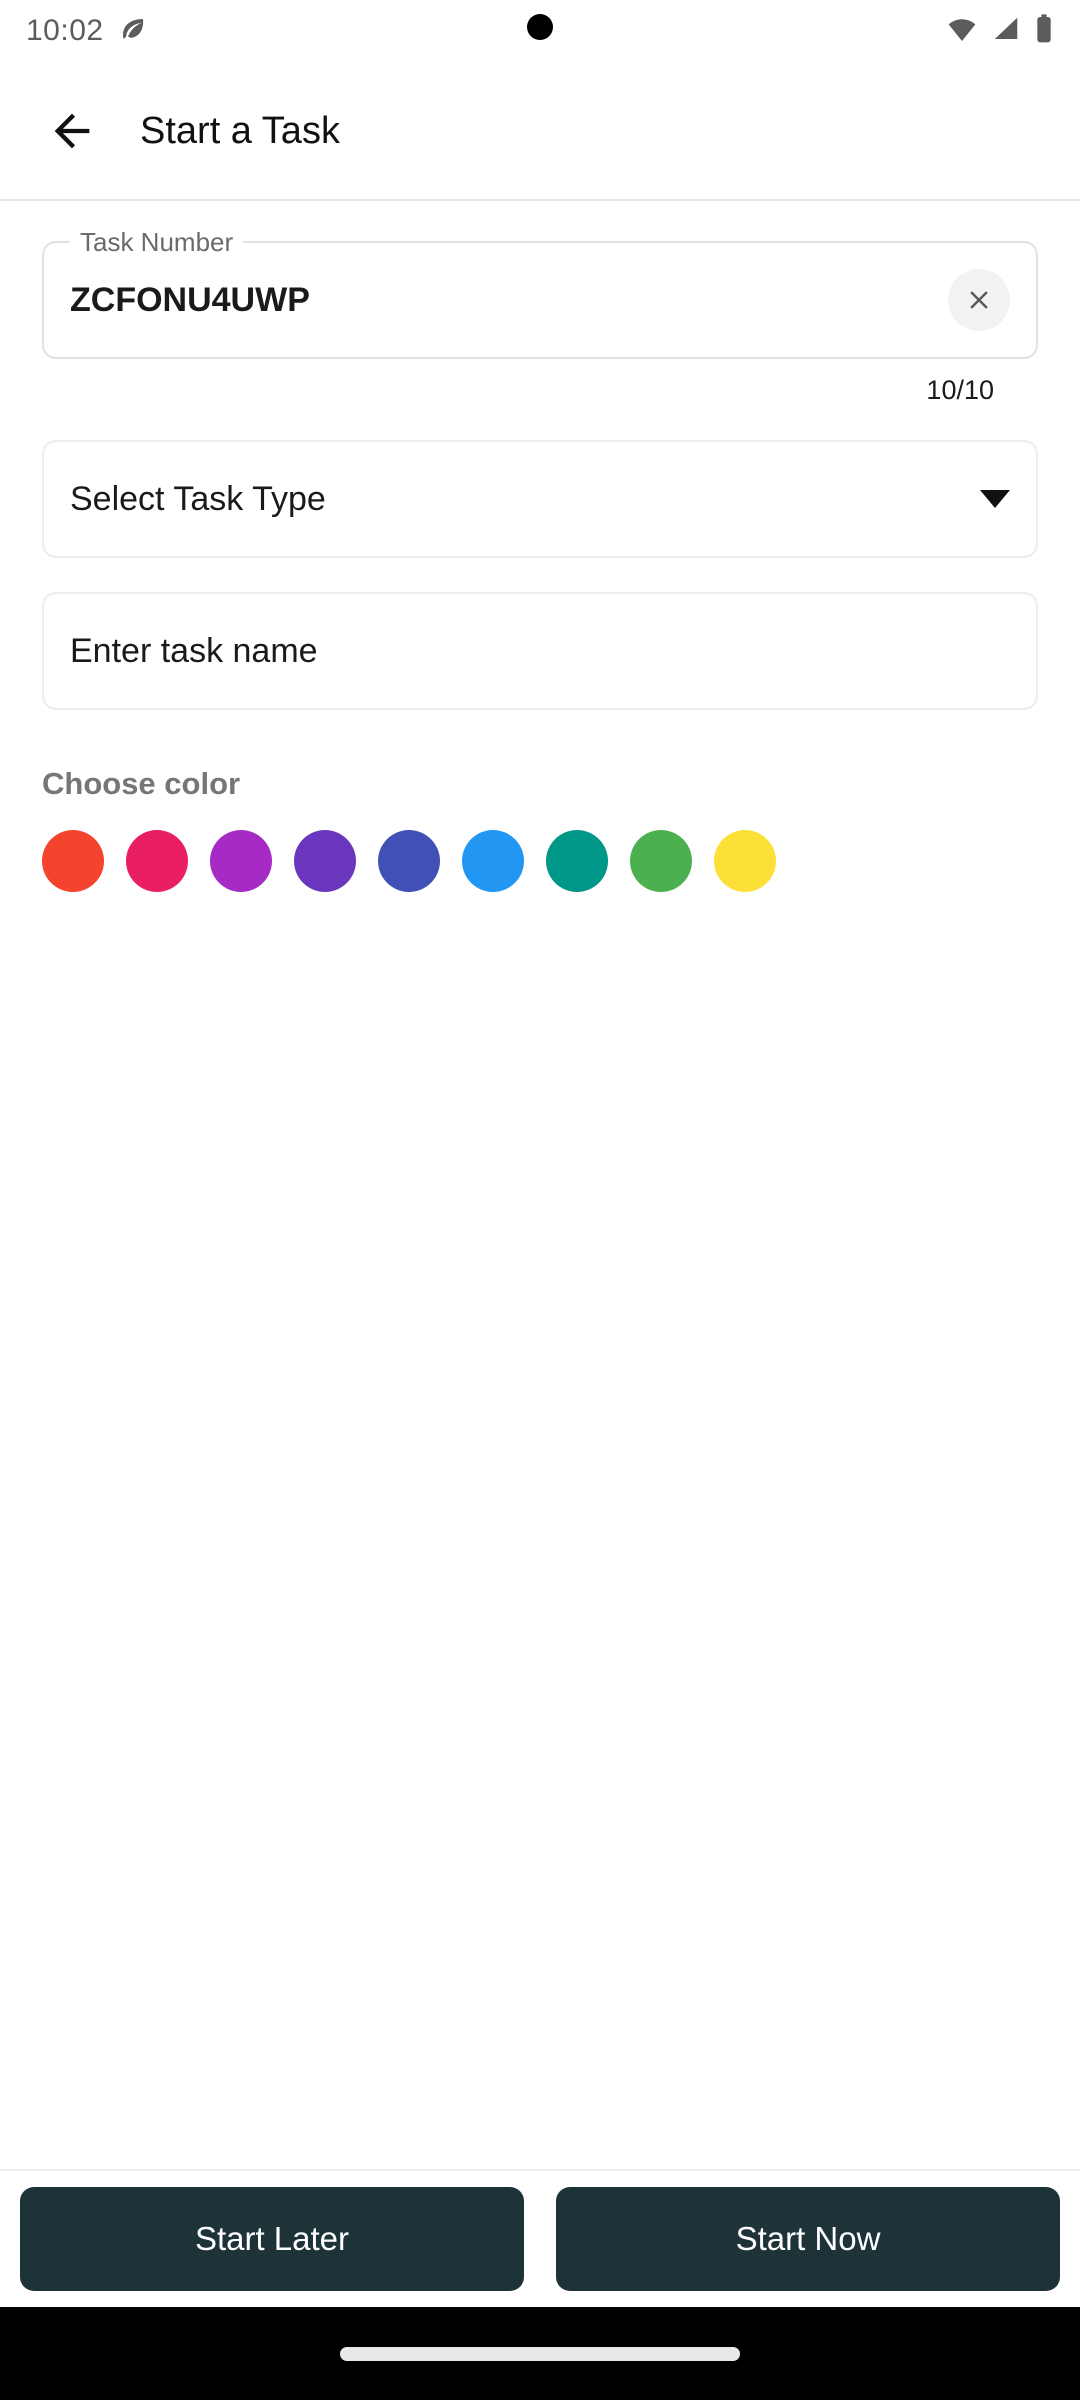 The height and width of the screenshot is (2400, 1080). What do you see at coordinates (540, 27) in the screenshot?
I see `camera-punch-hole` at bounding box center [540, 27].